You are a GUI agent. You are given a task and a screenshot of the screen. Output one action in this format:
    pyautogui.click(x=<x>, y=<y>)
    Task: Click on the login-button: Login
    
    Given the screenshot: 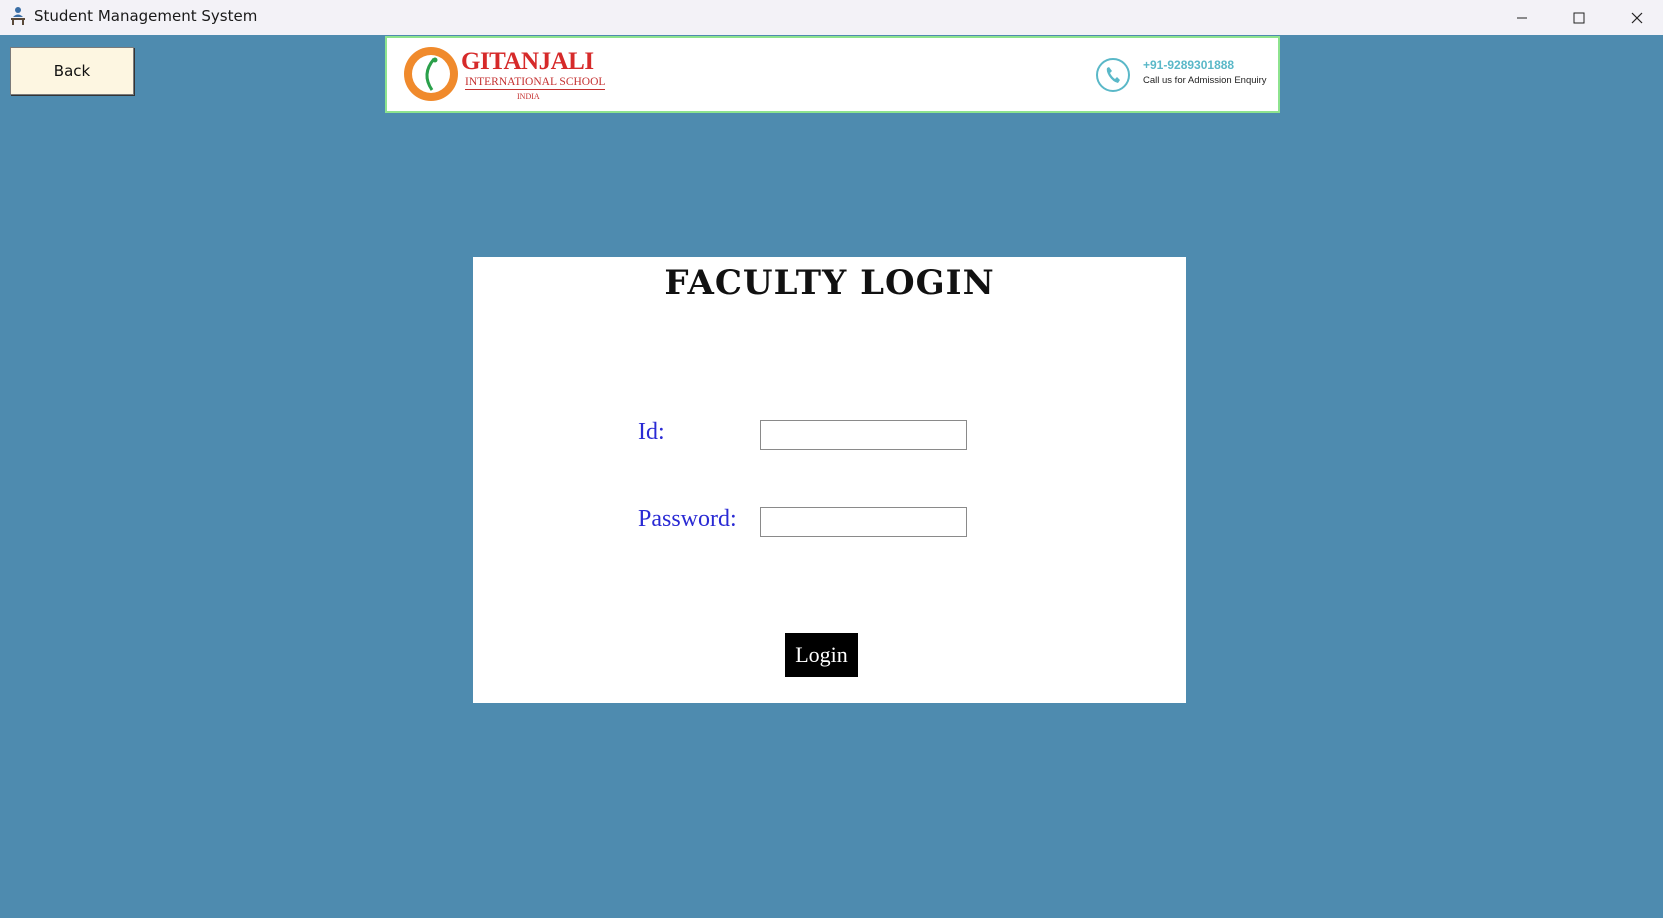 What is the action you would take?
    pyautogui.click(x=821, y=655)
    